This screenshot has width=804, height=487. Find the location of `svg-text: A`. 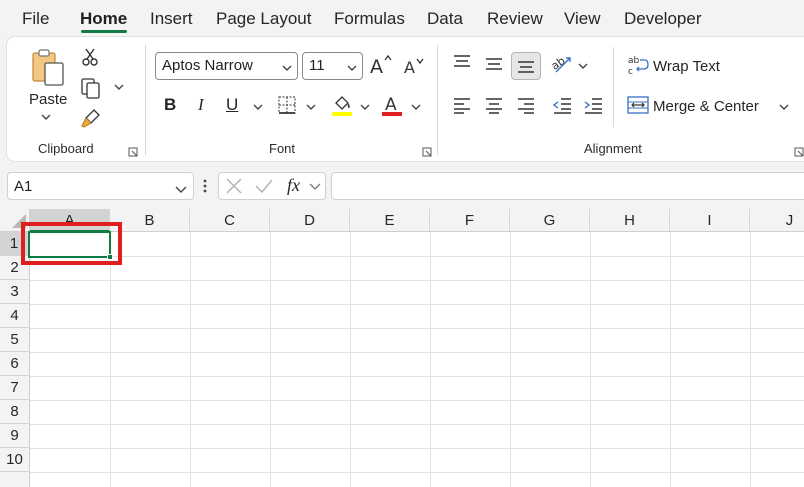

svg-text: A is located at coordinates (376, 66).